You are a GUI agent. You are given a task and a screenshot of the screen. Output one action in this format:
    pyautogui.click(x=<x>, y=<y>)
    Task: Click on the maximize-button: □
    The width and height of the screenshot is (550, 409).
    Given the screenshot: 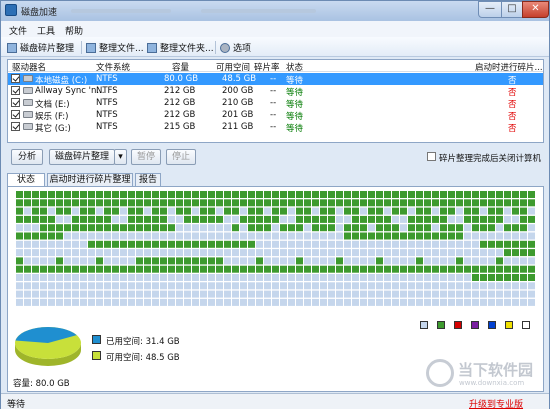 What is the action you would take?
    pyautogui.click(x=512, y=9)
    